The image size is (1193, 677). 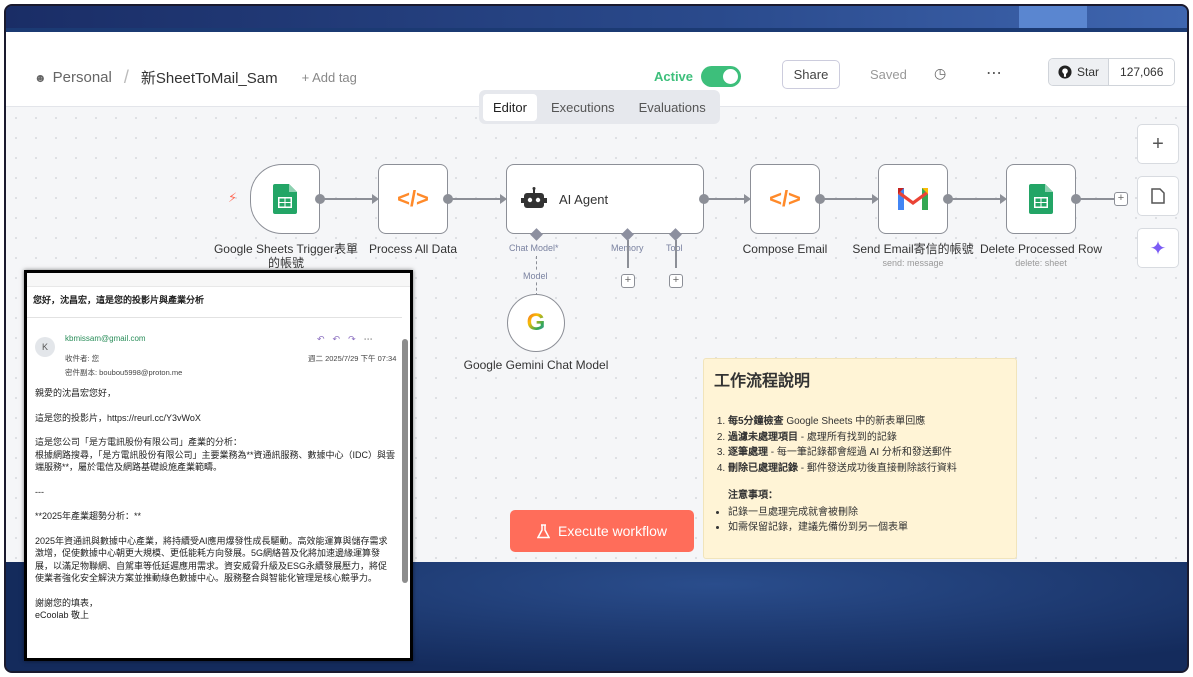 I want to click on gmail-icon, so click(x=913, y=199).